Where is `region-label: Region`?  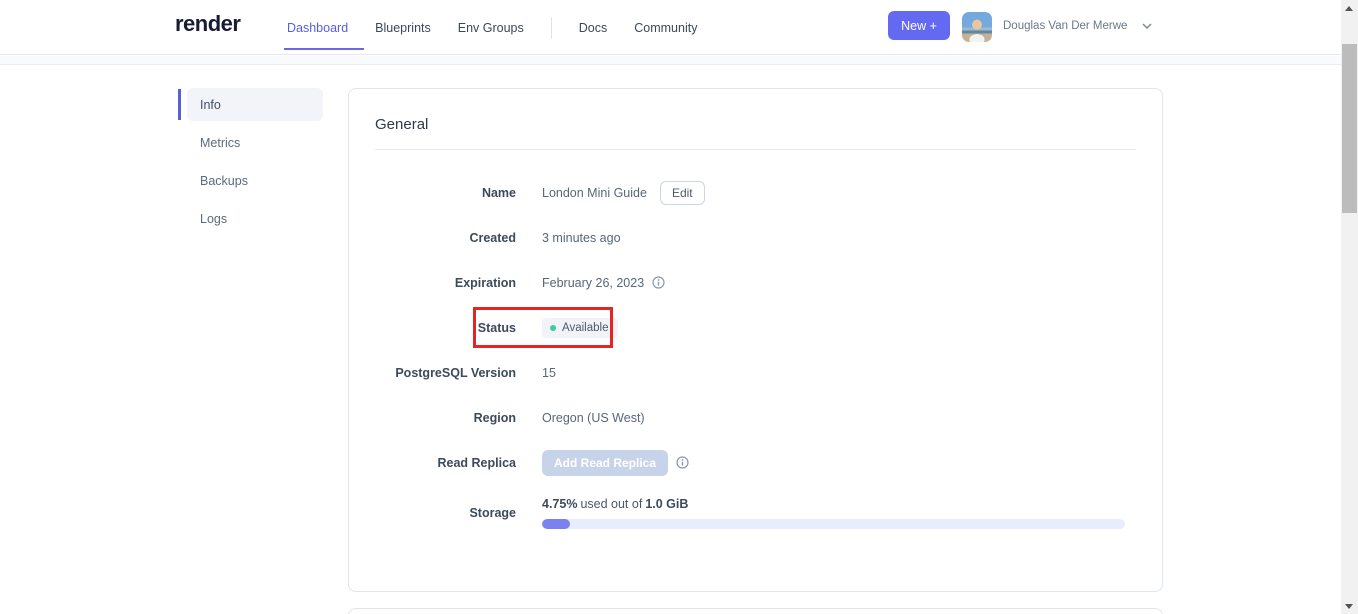
region-label: Region is located at coordinates (494, 417).